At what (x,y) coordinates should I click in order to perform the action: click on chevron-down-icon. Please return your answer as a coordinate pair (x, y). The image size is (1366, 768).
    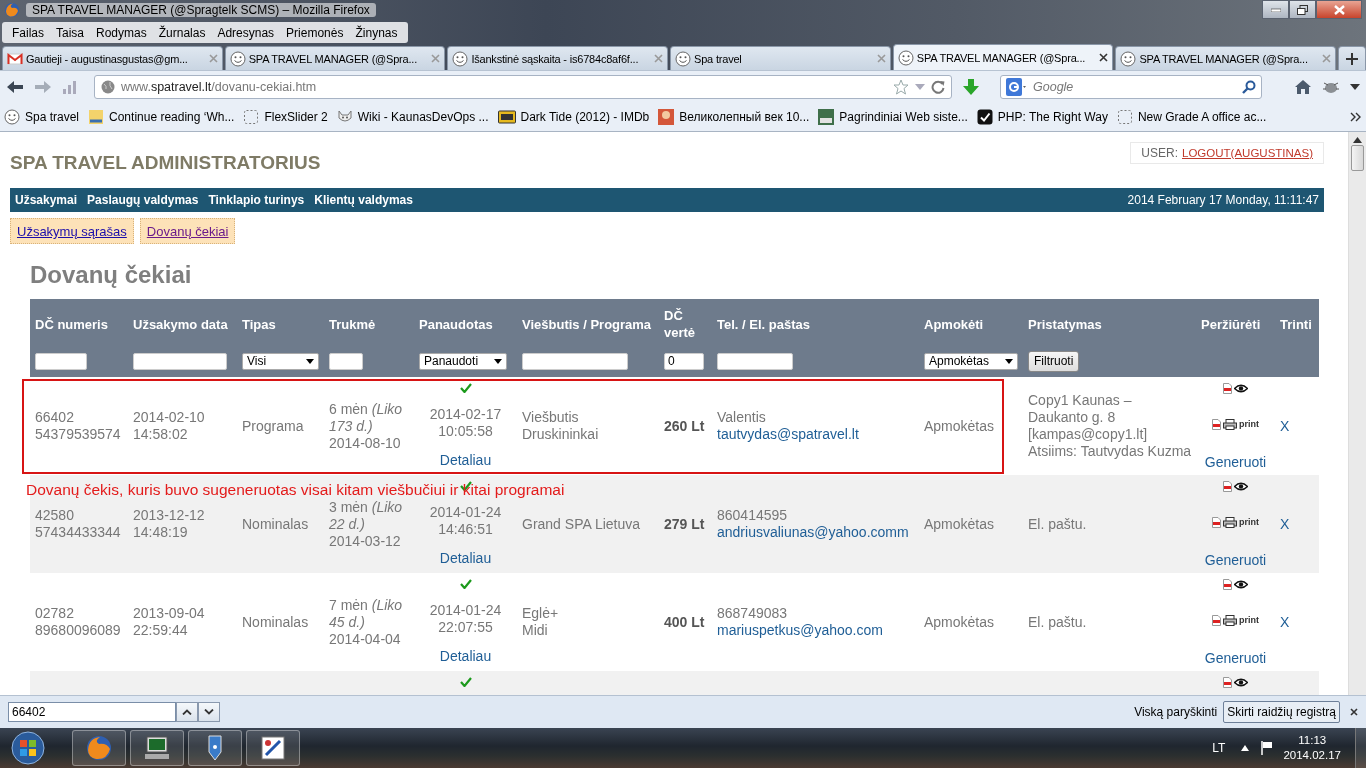
    Looking at the image, I should click on (1355, 87).